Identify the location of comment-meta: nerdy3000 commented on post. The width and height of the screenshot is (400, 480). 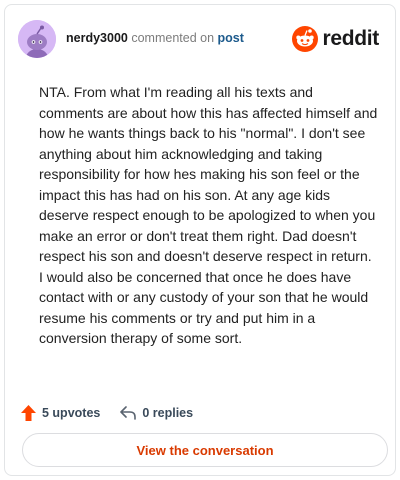
(155, 38).